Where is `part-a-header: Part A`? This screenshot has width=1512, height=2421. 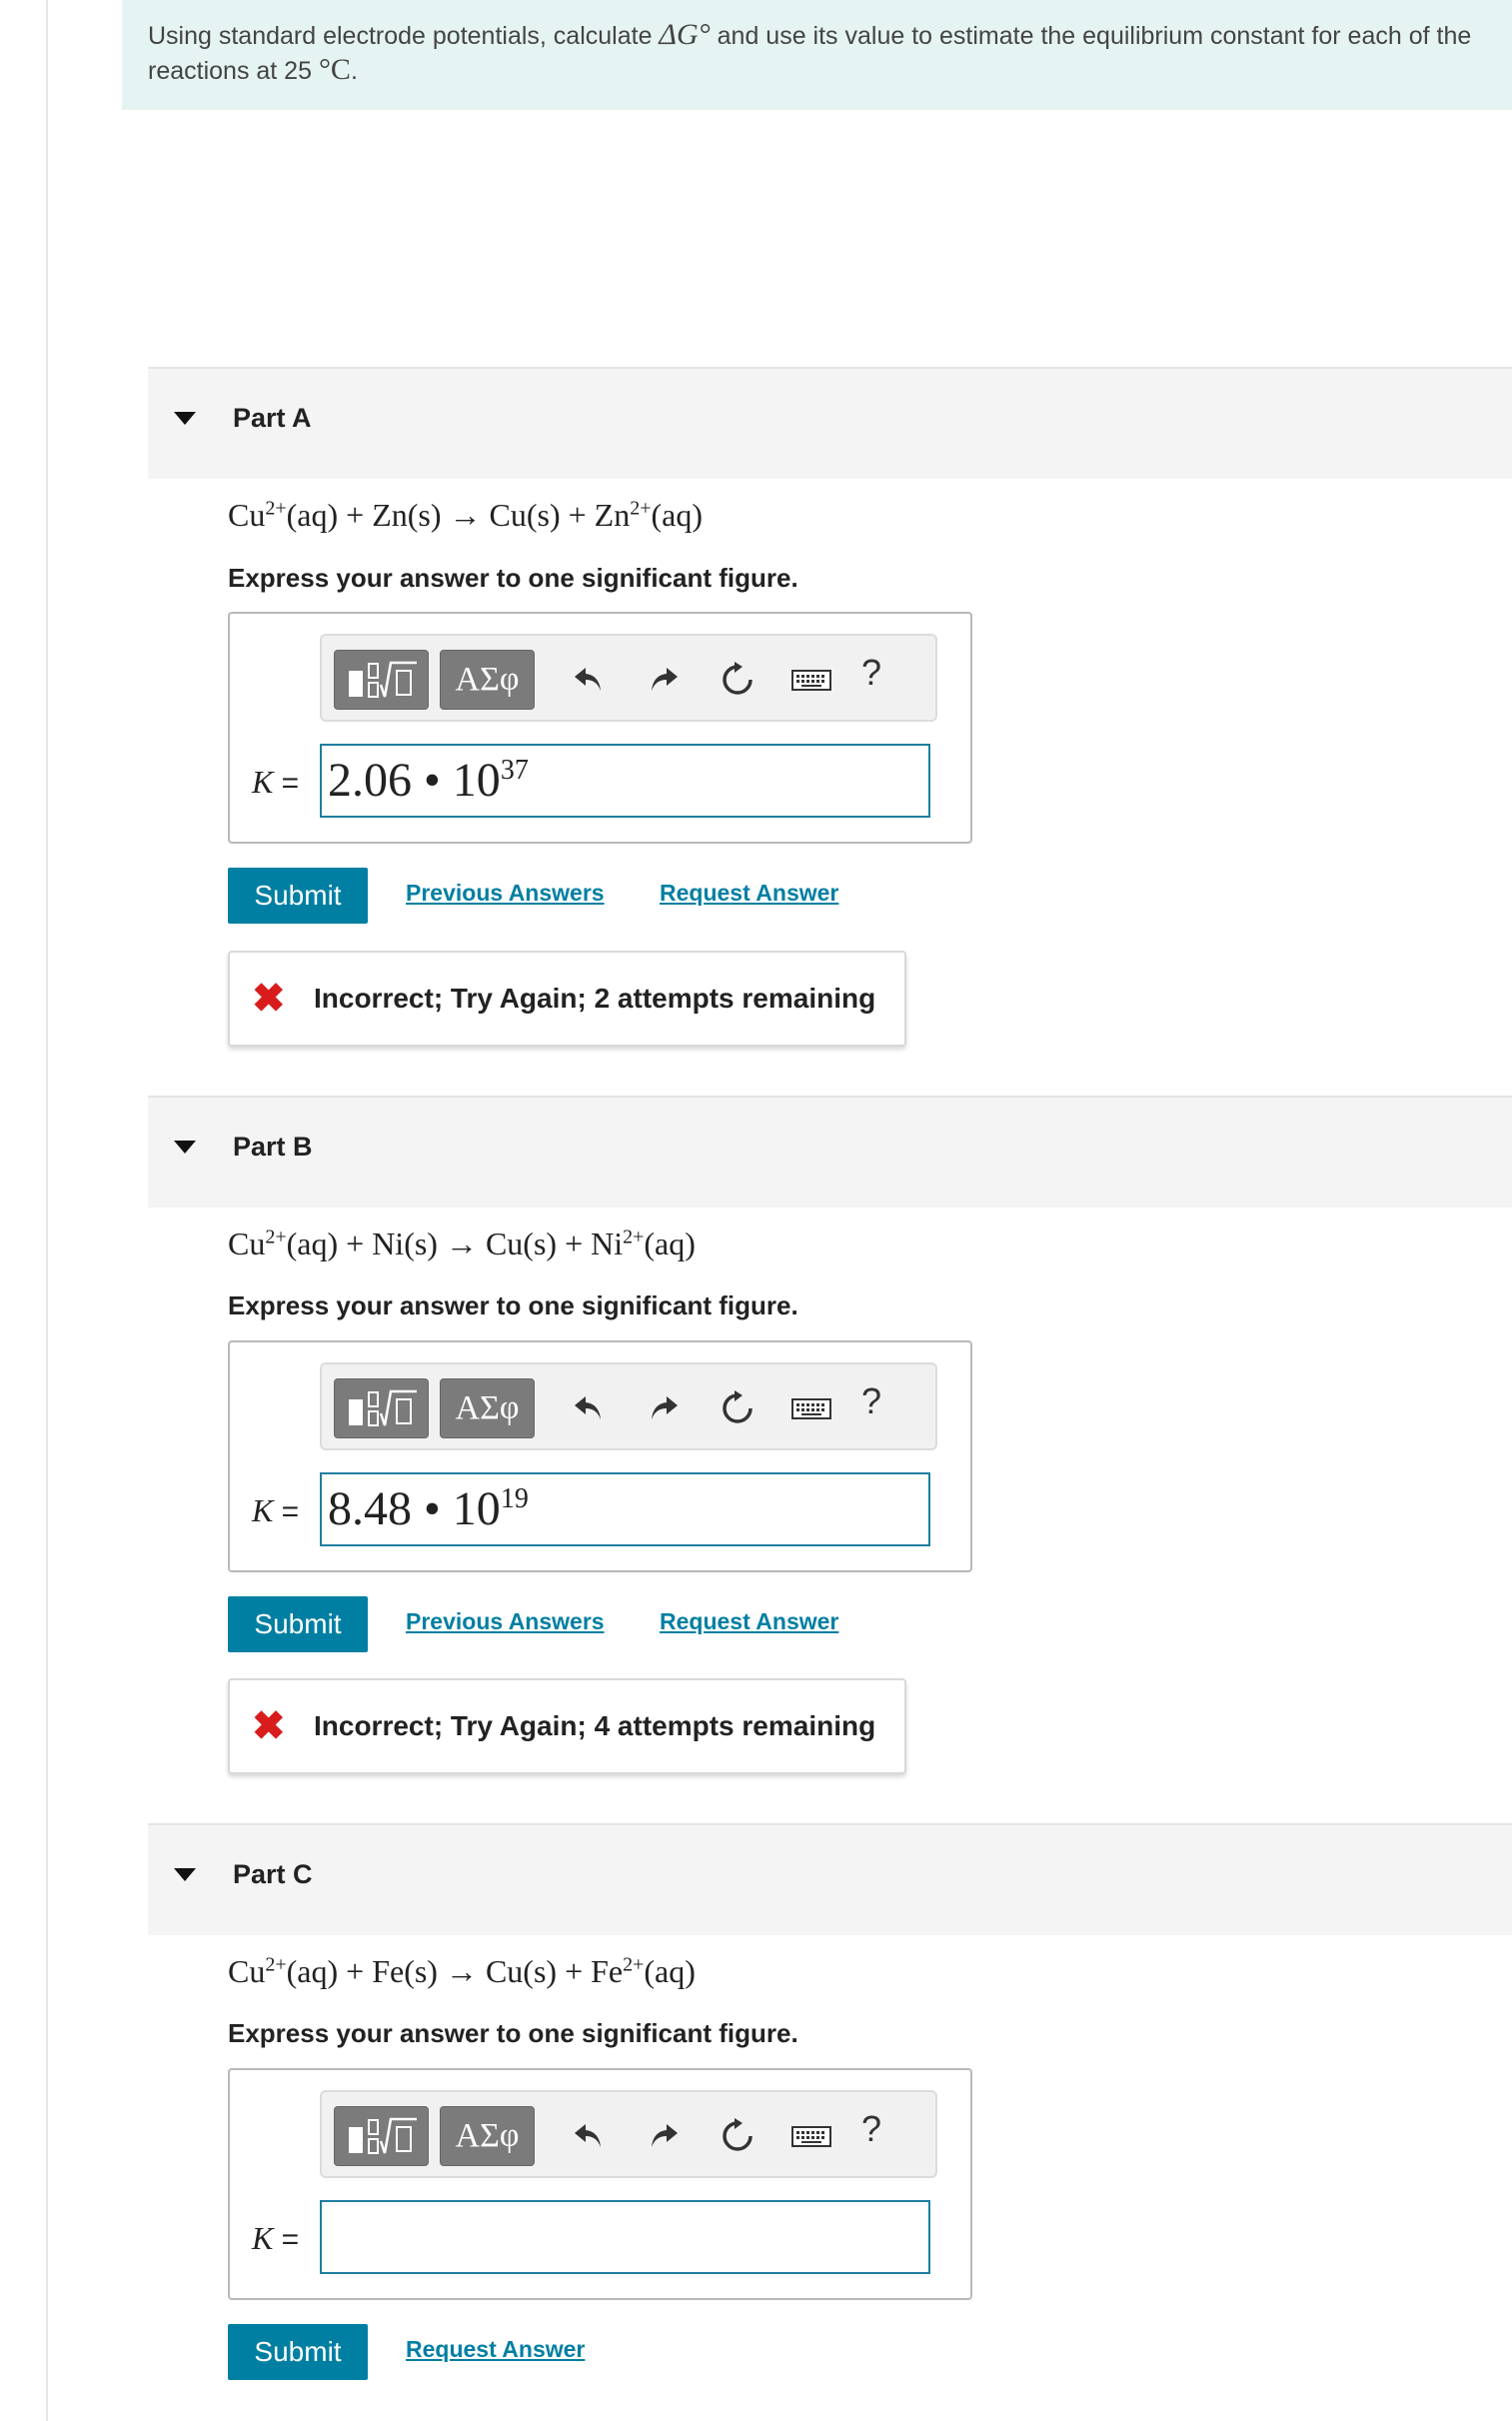 part-a-header: Part A is located at coordinates (830, 423).